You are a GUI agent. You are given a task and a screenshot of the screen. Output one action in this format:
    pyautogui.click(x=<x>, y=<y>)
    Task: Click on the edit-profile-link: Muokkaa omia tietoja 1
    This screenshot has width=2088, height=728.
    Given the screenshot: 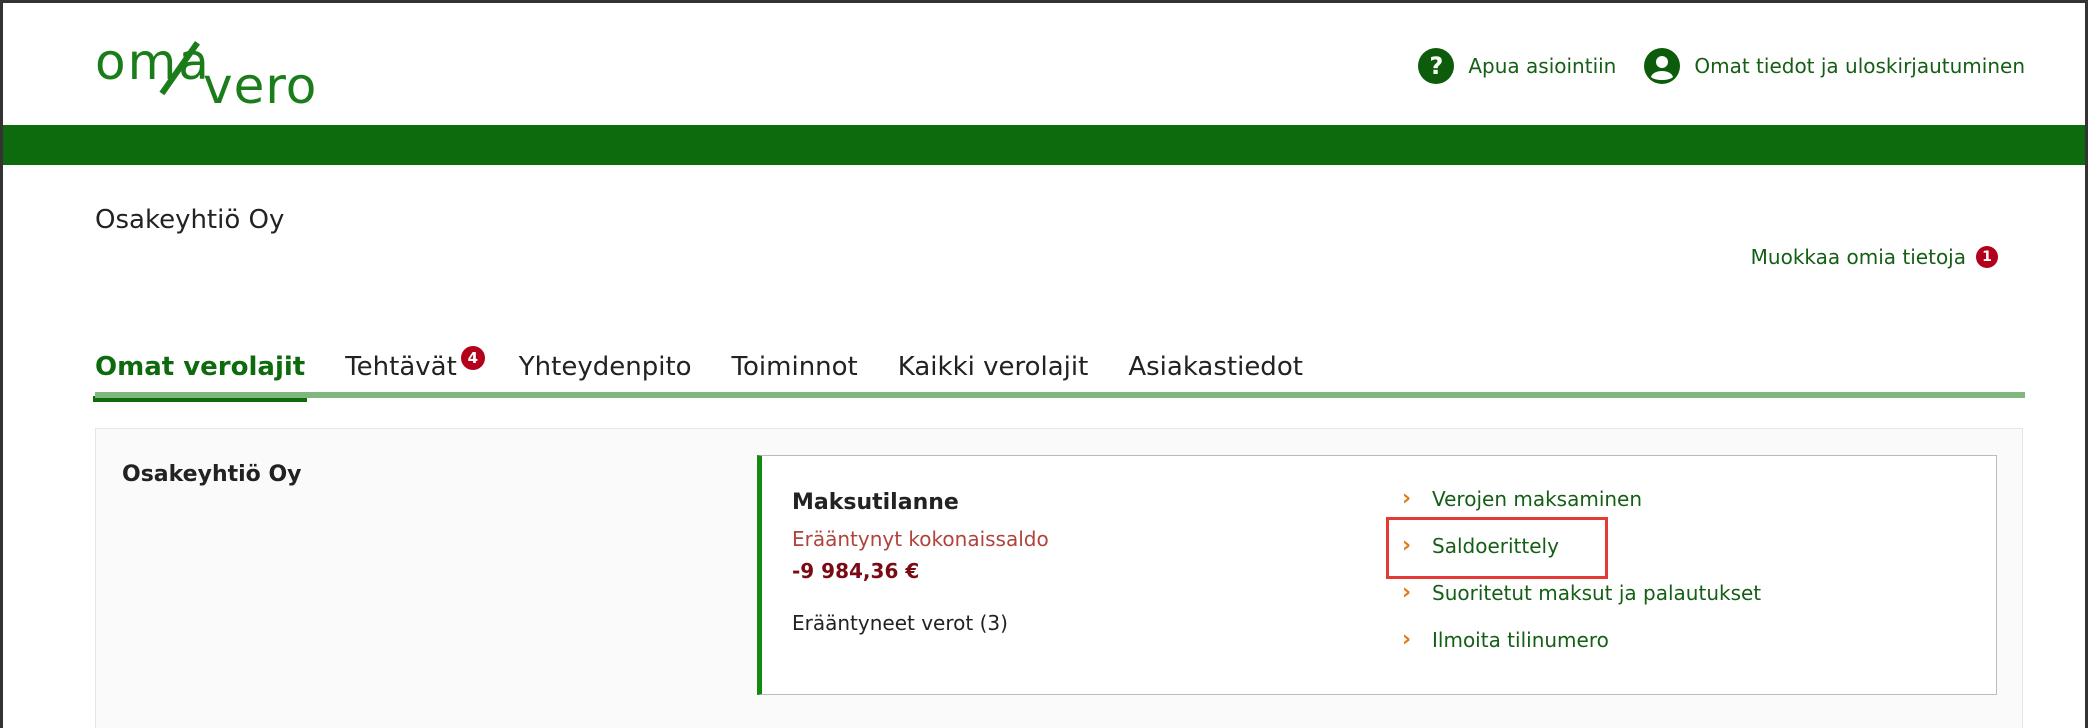 What is the action you would take?
    pyautogui.click(x=1874, y=257)
    